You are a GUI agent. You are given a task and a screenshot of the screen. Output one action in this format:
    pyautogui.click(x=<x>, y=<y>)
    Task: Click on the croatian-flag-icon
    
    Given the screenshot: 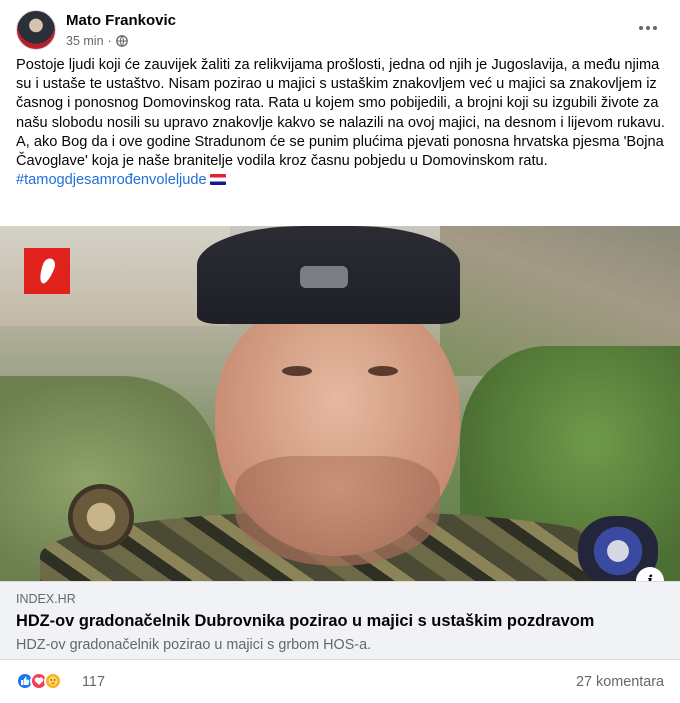 What is the action you would take?
    pyautogui.click(x=217, y=180)
    